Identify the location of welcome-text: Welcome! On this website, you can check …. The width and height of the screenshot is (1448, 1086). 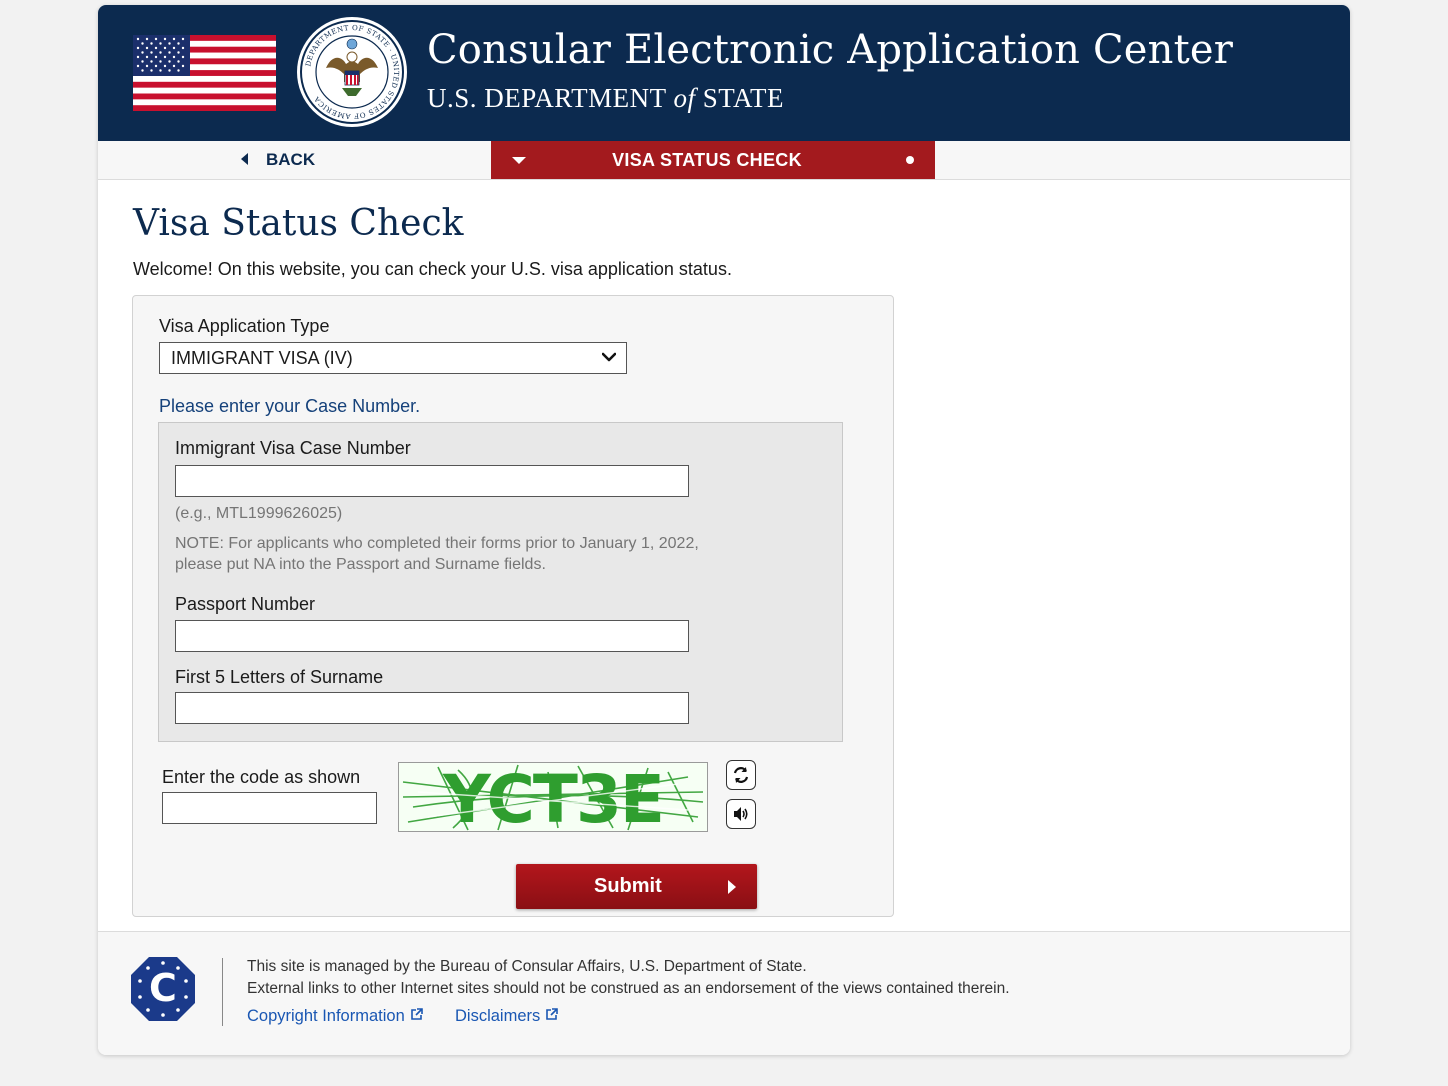
(432, 269).